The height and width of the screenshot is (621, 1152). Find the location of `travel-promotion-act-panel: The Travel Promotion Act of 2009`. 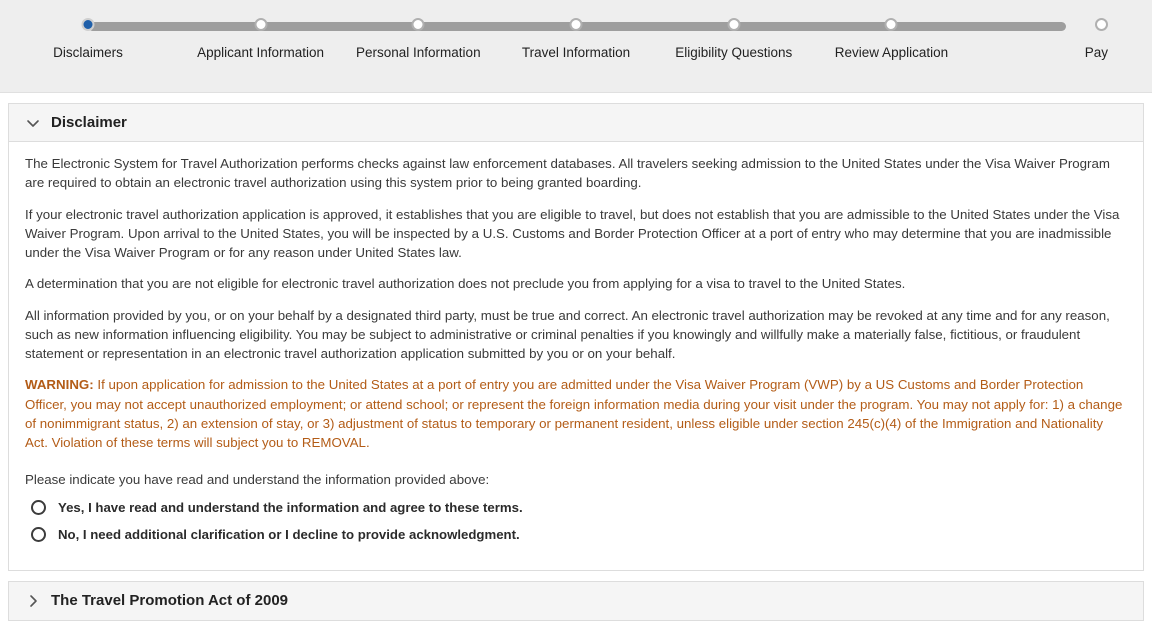

travel-promotion-act-panel: The Travel Promotion Act of 2009 is located at coordinates (576, 600).